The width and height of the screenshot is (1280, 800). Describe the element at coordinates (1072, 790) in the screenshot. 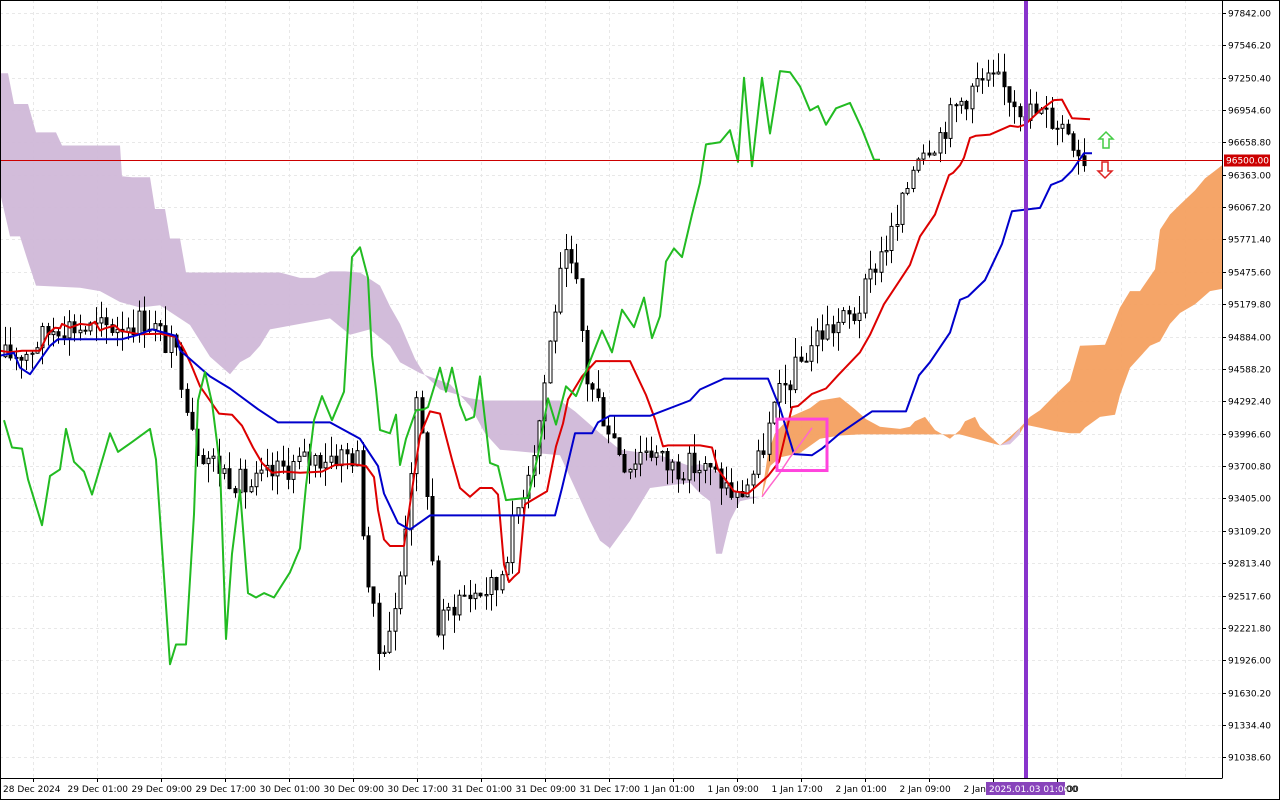

I see `cursor-time-tail: 00` at that location.